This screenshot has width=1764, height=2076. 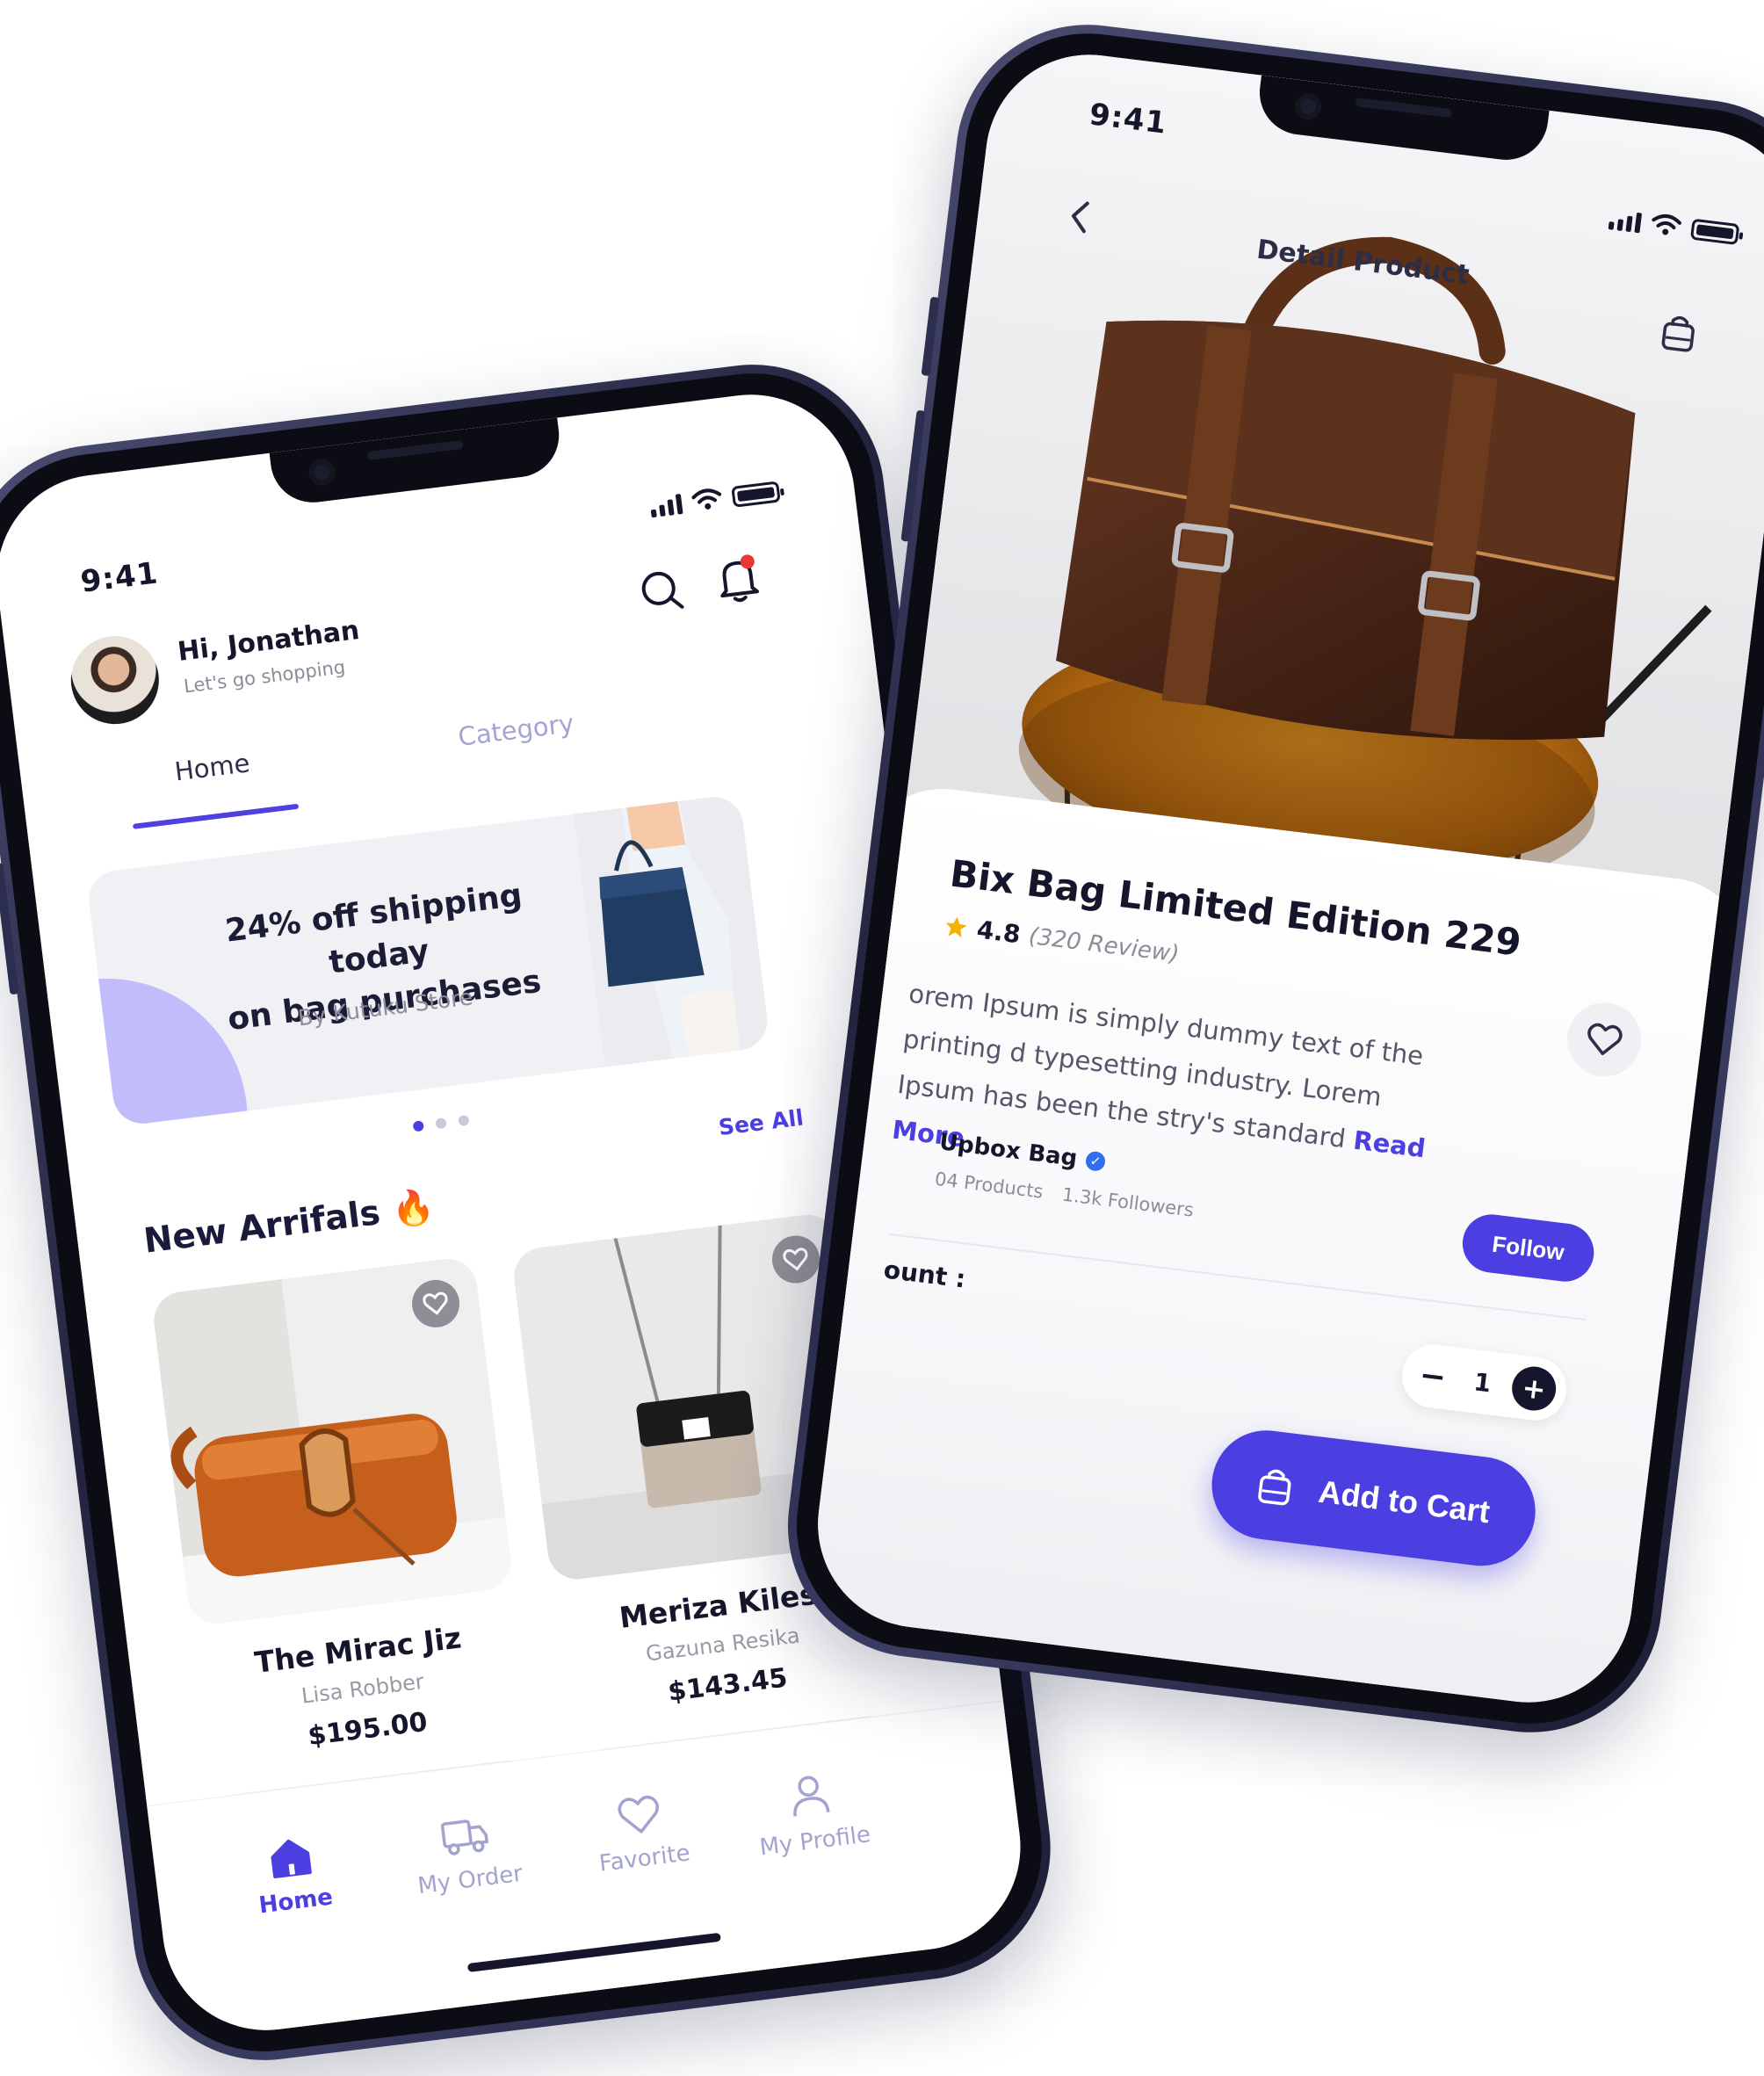 What do you see at coordinates (1432, 1376) in the screenshot?
I see `decrease-quantity-button: −` at bounding box center [1432, 1376].